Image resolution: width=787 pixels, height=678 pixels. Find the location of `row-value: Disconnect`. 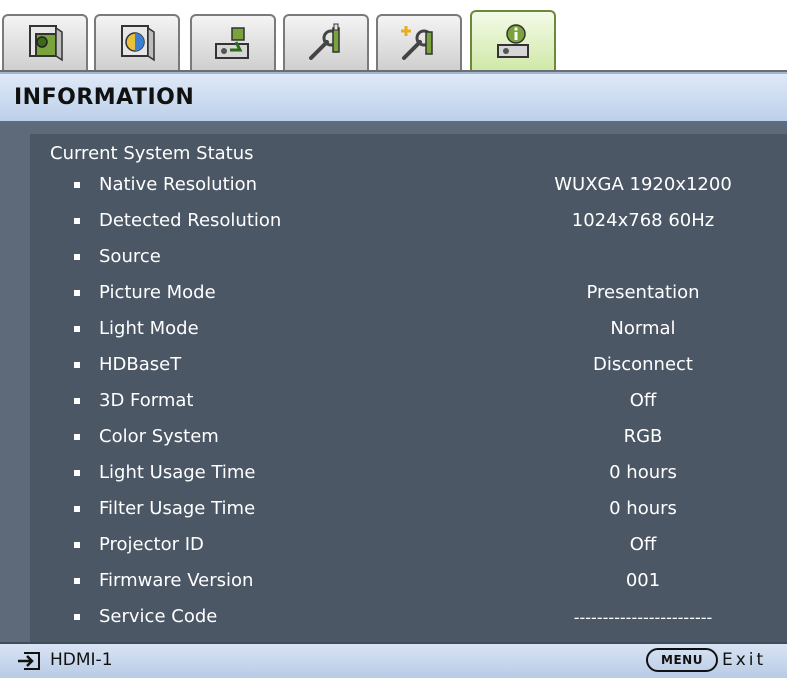

row-value: Disconnect is located at coordinates (643, 364).